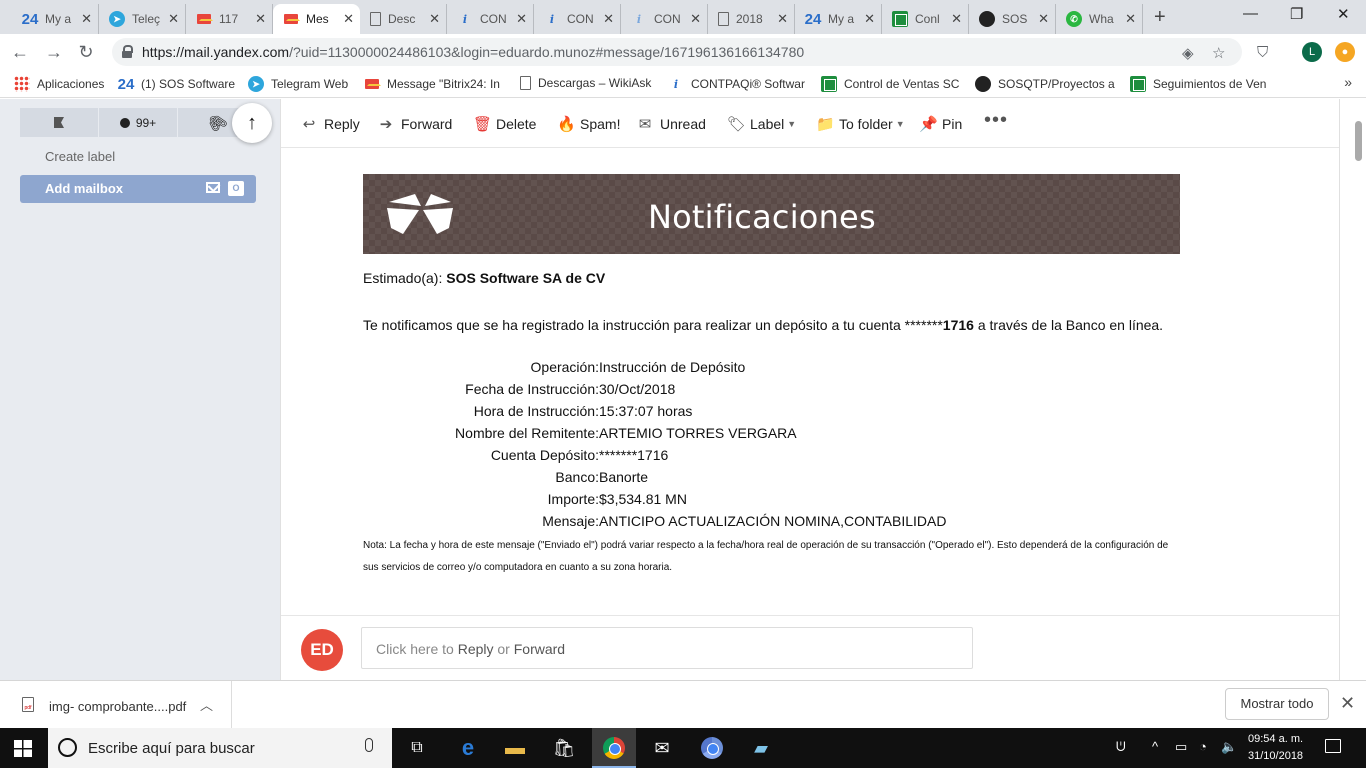  Describe the element at coordinates (138, 122) in the screenshot. I see `unread-filter-button: 99+` at that location.